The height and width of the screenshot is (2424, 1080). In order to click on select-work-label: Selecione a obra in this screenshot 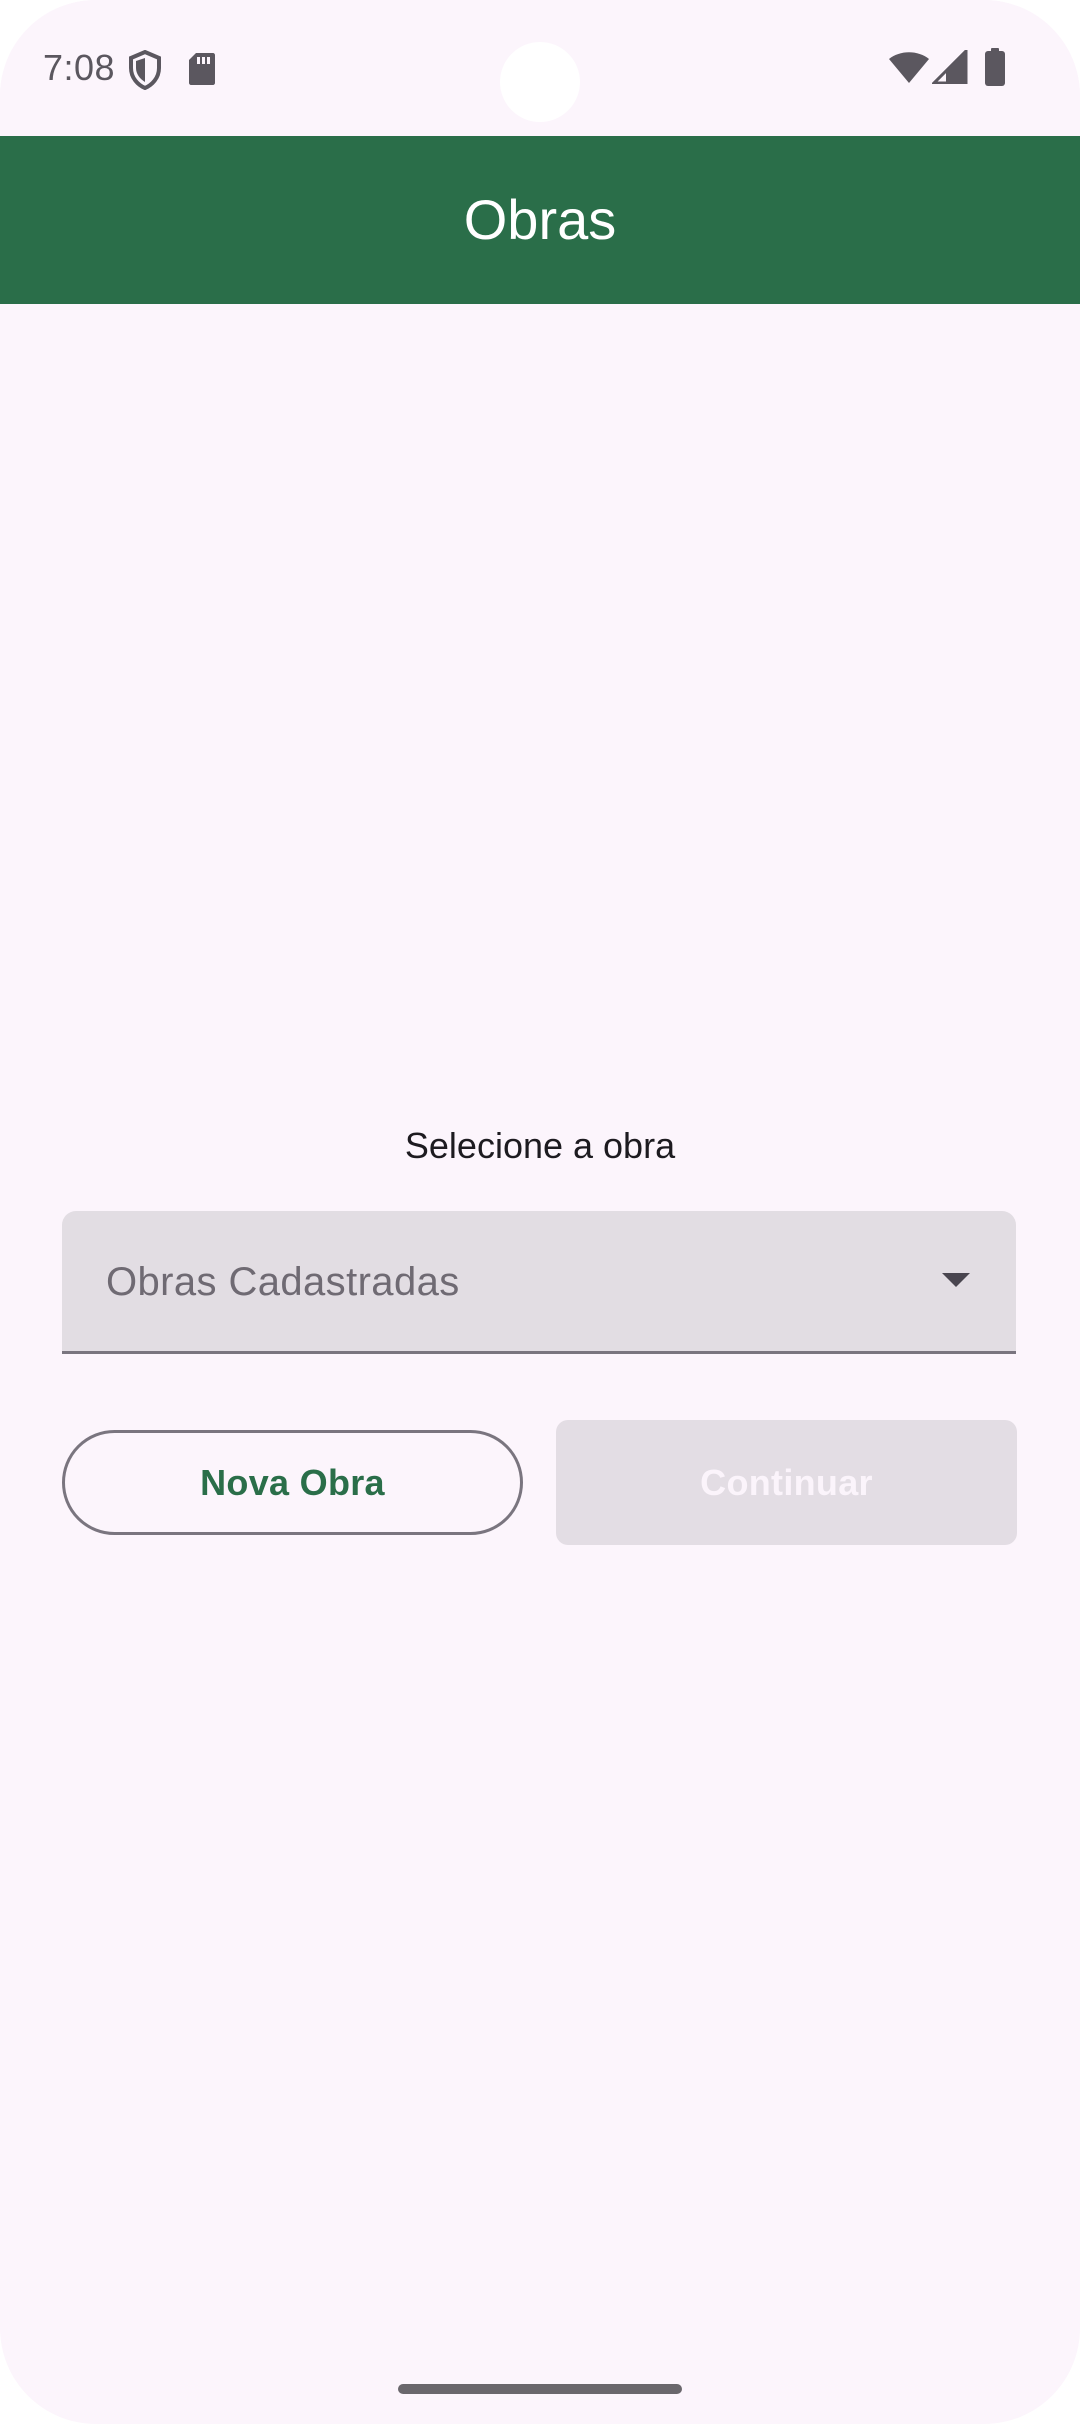, I will do `click(540, 1145)`.